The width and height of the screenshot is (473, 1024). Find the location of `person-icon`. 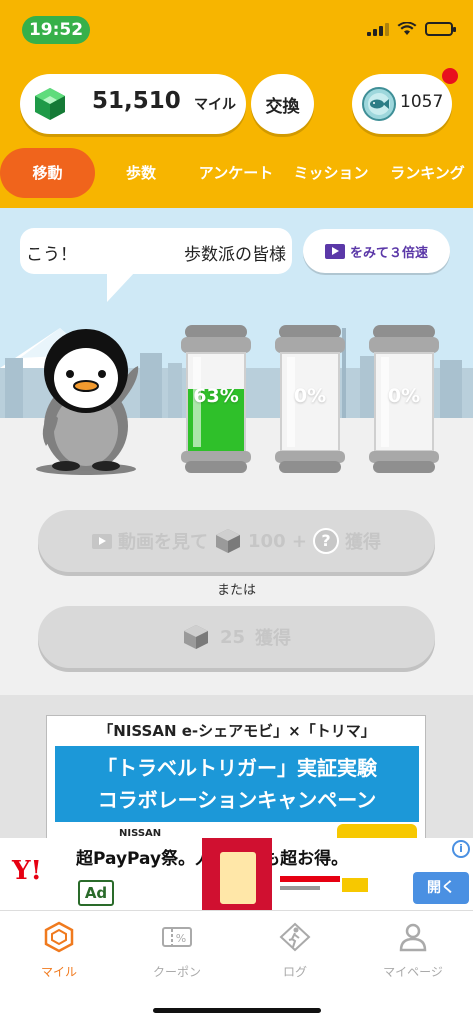

person-icon is located at coordinates (413, 937).